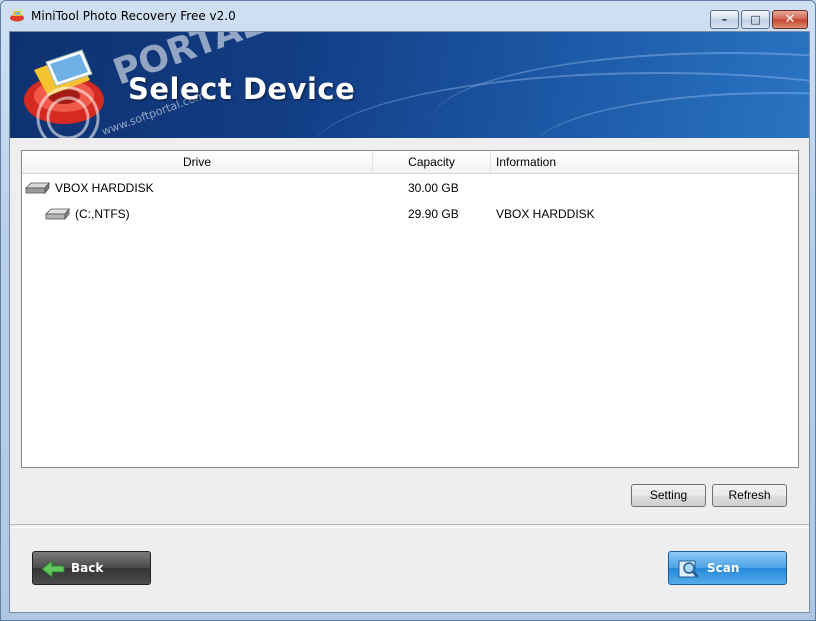 The image size is (816, 621). I want to click on drive-name: VBOX HARDDISK, so click(104, 188).